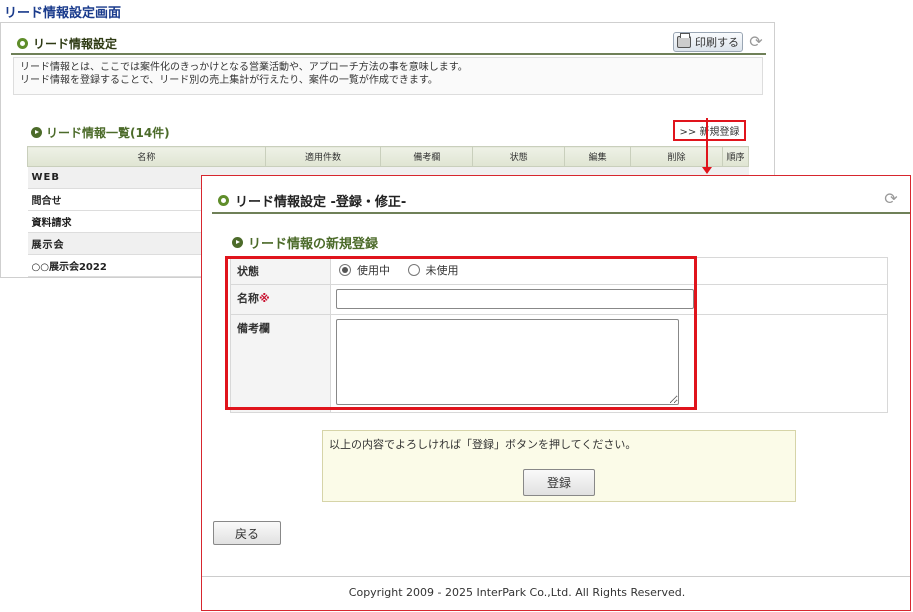  I want to click on bg-title: リード情報設定, so click(67, 43).